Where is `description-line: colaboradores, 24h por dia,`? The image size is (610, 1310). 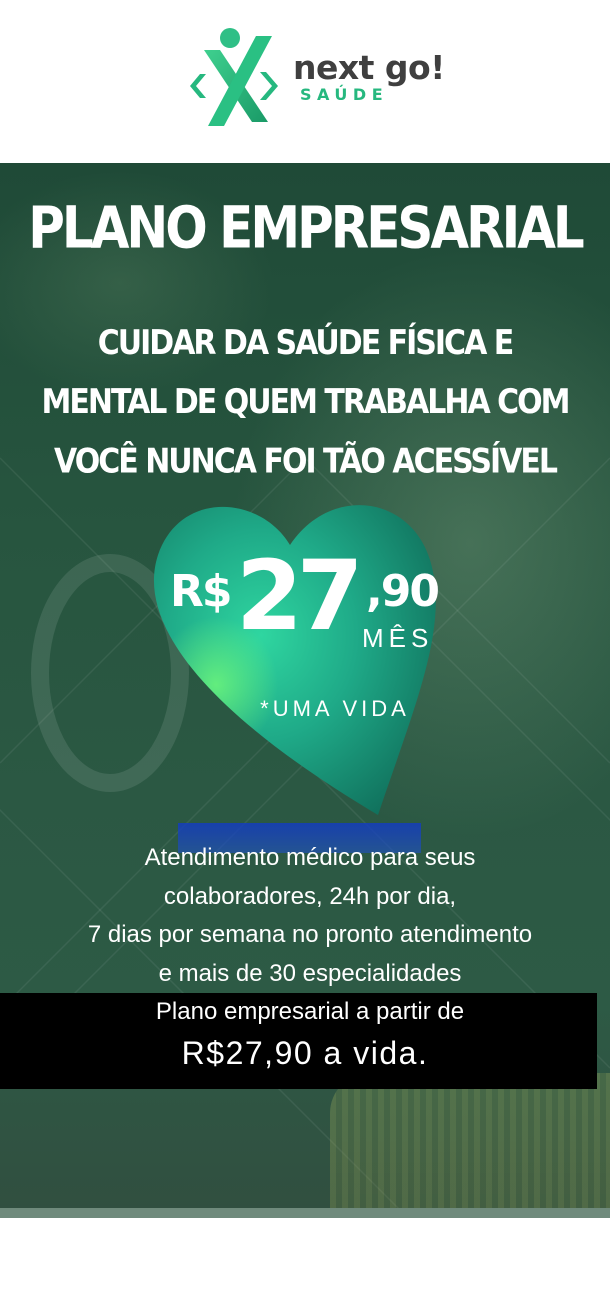 description-line: colaboradores, 24h por dia, is located at coordinates (310, 896).